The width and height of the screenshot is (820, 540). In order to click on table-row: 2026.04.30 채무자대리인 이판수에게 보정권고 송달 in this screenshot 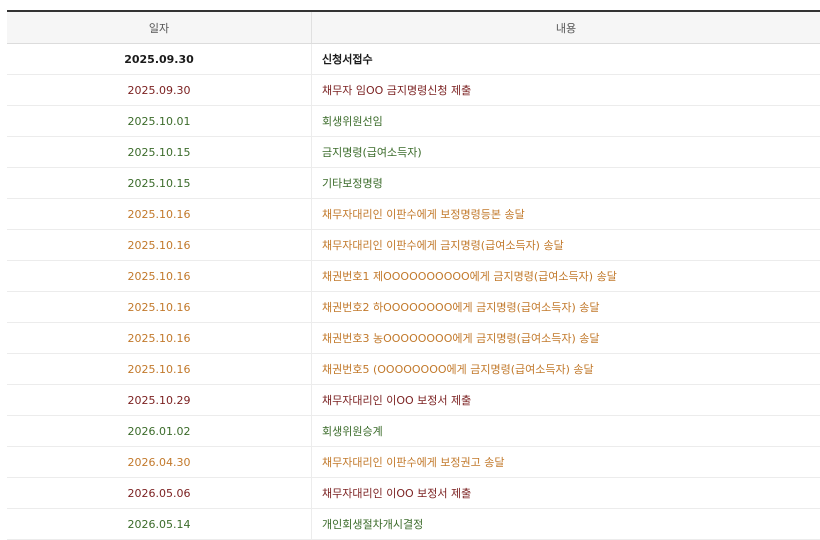, I will do `click(413, 462)`.